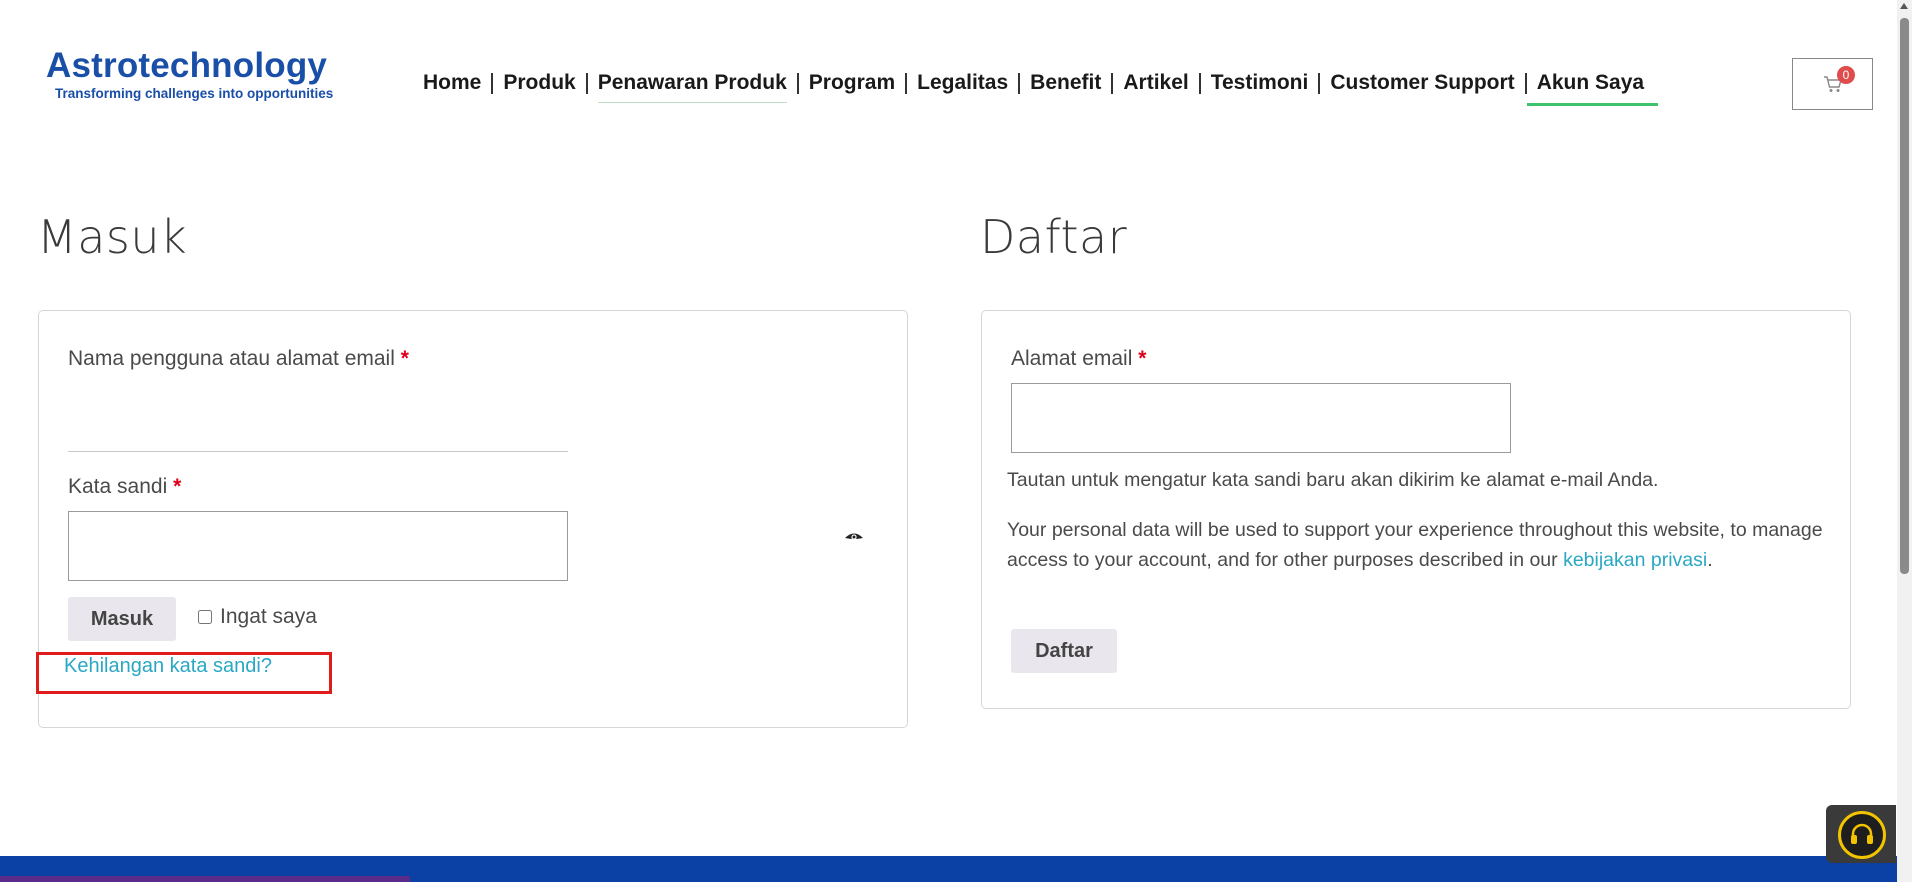 Image resolution: width=1912 pixels, height=882 pixels. Describe the element at coordinates (187, 65) in the screenshot. I see `logo-title: Astrotechnology` at that location.